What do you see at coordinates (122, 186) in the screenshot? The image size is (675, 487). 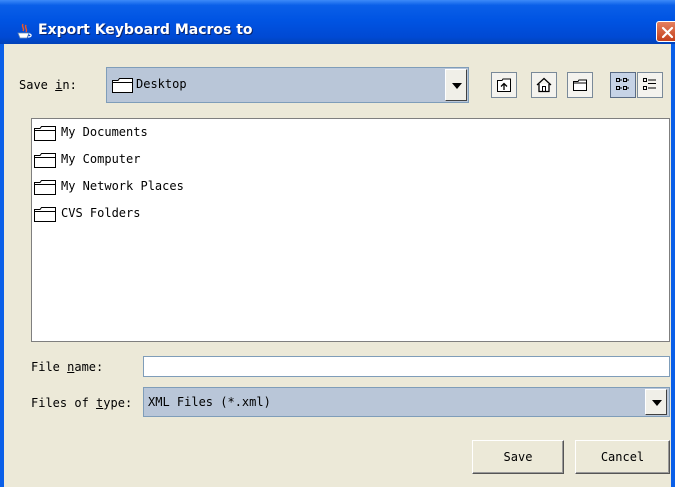 I see `list-item-label: My Network Places` at bounding box center [122, 186].